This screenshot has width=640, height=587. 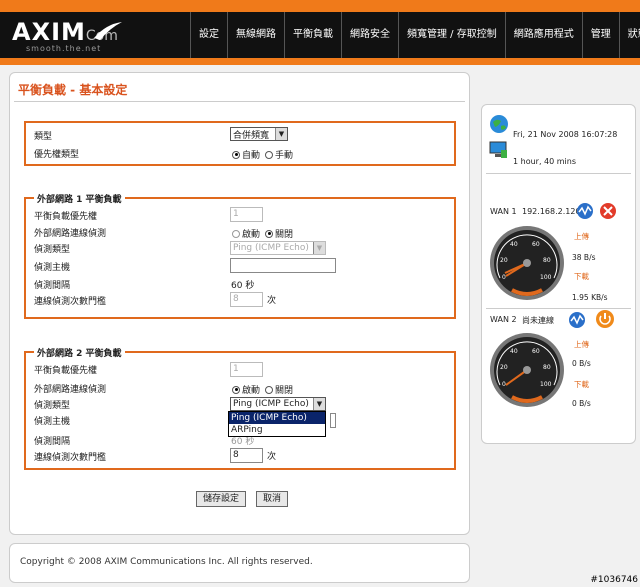 I want to click on type-label: 類型, so click(x=43, y=137).